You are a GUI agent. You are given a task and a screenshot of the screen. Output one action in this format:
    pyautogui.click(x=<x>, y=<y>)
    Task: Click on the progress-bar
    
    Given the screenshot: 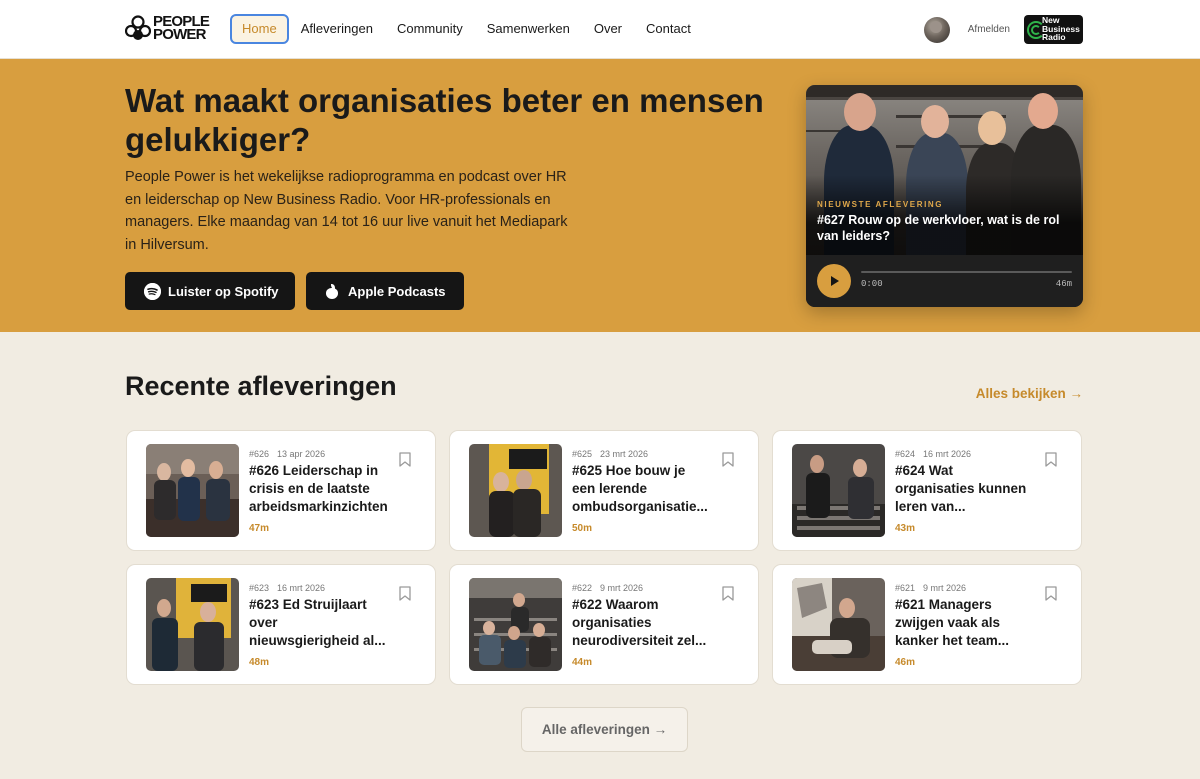 What is the action you would take?
    pyautogui.click(x=966, y=272)
    